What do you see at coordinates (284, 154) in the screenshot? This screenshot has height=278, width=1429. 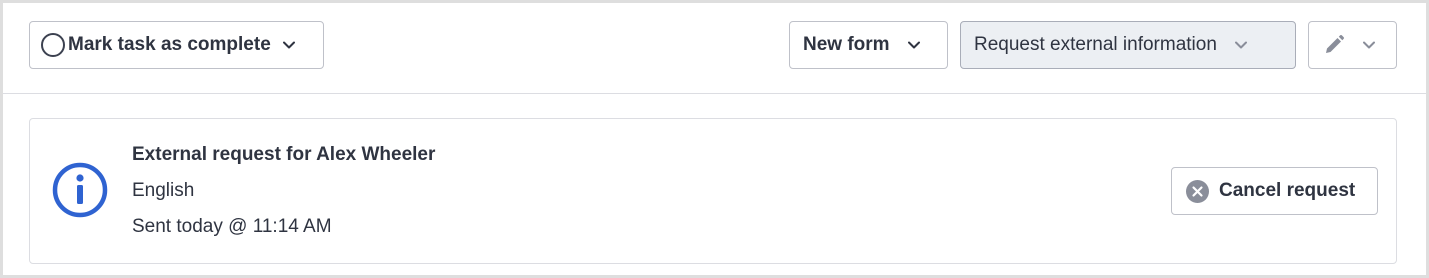 I see `request-title: External request for Alex Wheeler` at bounding box center [284, 154].